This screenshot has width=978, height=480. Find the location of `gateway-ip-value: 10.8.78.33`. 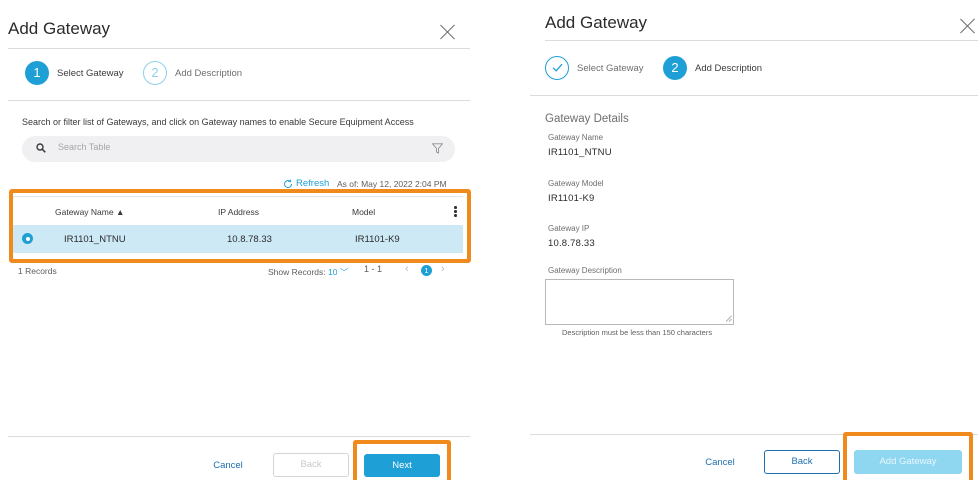

gateway-ip-value: 10.8.78.33 is located at coordinates (571, 243).